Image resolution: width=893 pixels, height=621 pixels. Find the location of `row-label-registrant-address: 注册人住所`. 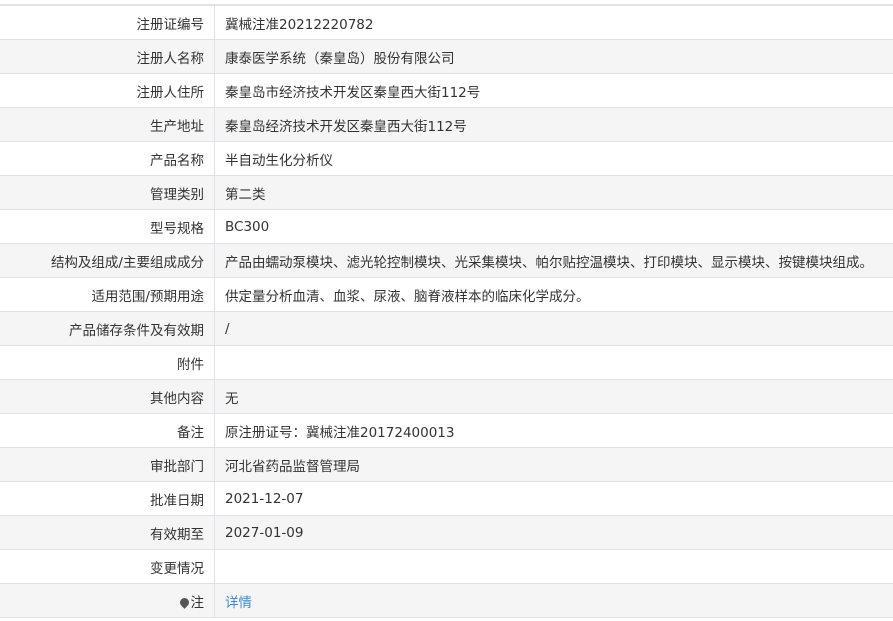

row-label-registrant-address: 注册人住所 is located at coordinates (107, 90).